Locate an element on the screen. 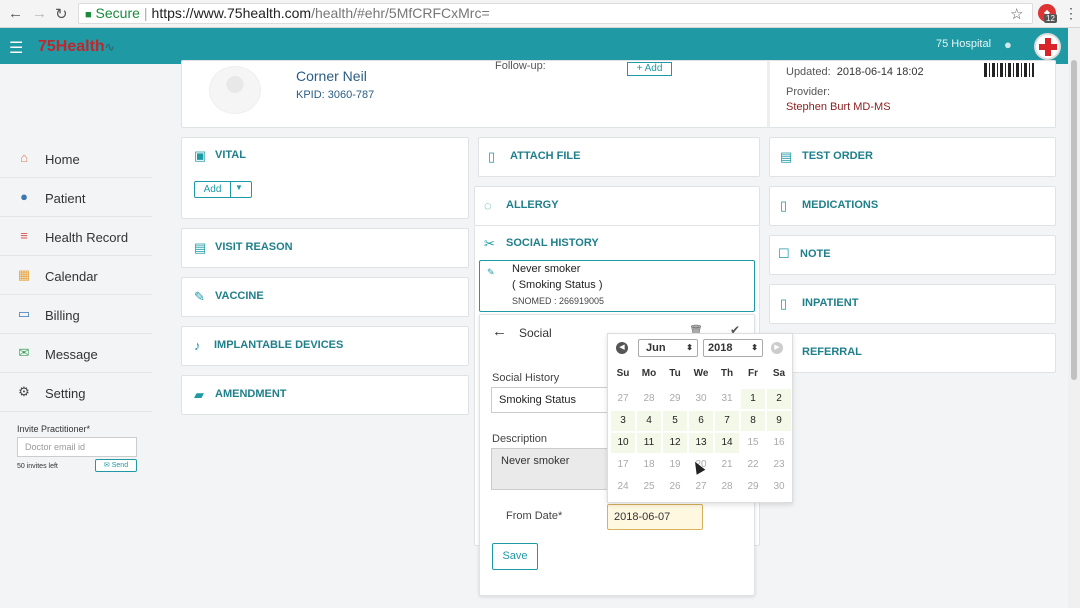 This screenshot has height=608, width=1080. calendar-day: 11 is located at coordinates (649, 443).